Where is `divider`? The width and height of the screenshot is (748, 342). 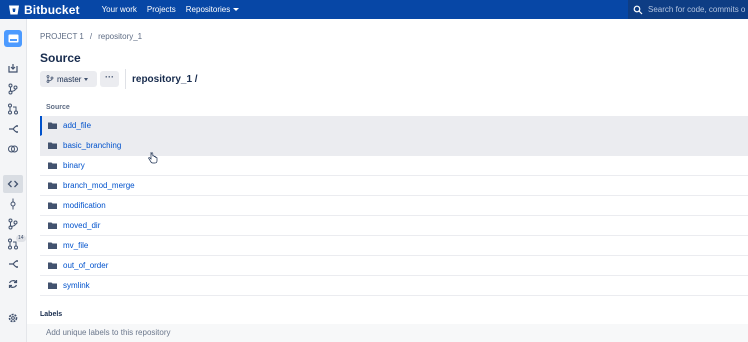 divider is located at coordinates (125, 79).